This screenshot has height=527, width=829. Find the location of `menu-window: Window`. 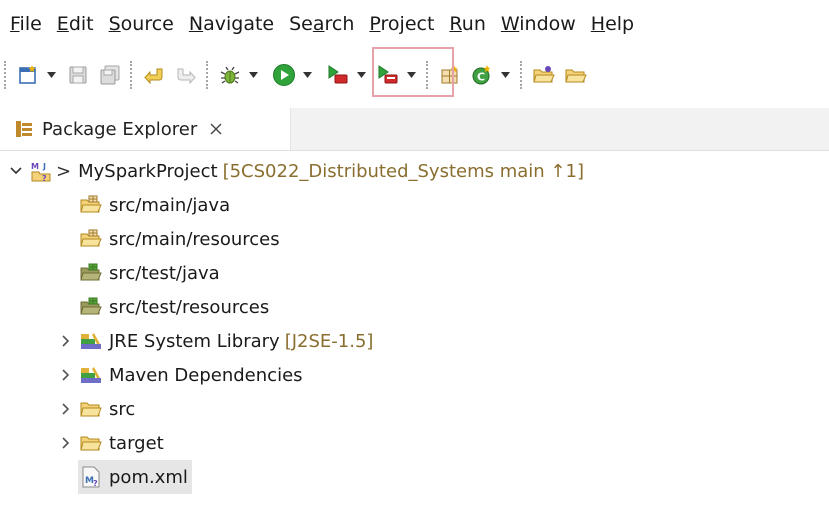

menu-window: Window is located at coordinates (538, 24).